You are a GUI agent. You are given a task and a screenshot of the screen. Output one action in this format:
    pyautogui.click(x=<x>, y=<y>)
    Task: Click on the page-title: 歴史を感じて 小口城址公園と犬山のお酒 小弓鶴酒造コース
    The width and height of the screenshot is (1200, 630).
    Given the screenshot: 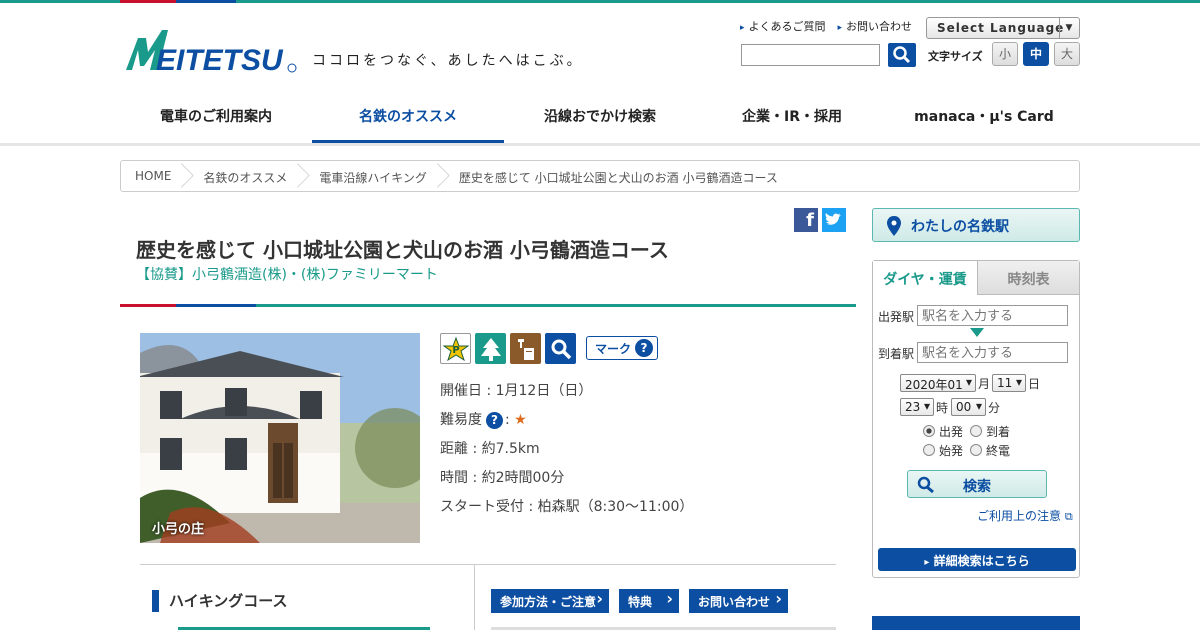 What is the action you would take?
    pyautogui.click(x=402, y=250)
    